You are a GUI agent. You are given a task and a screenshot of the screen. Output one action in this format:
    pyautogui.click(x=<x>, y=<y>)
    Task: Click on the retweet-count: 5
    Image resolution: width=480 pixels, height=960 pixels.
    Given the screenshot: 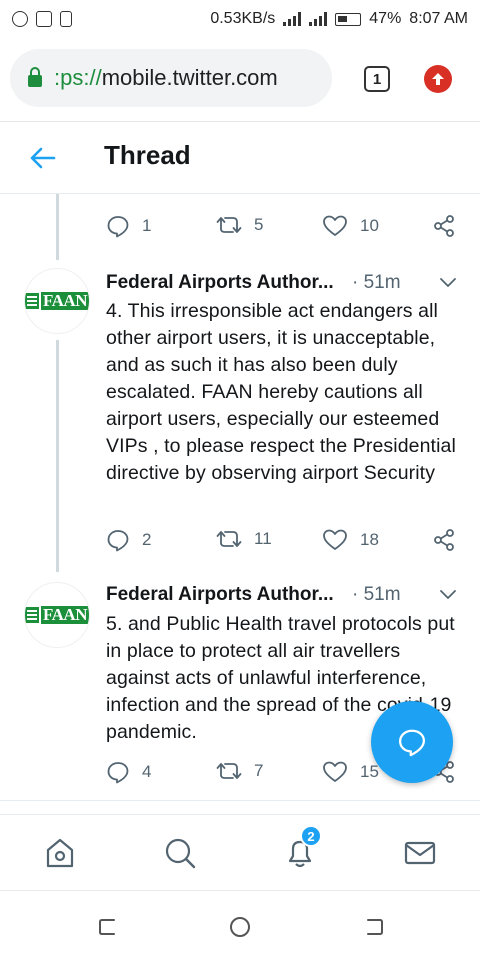 What is the action you would take?
    pyautogui.click(x=259, y=224)
    